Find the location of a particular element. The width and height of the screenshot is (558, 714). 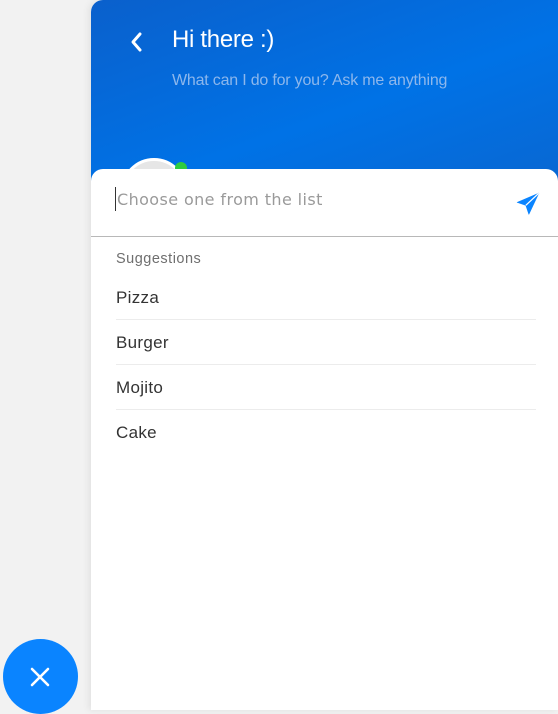

suggestion-item-pizza: Pizza is located at coordinates (326, 297).